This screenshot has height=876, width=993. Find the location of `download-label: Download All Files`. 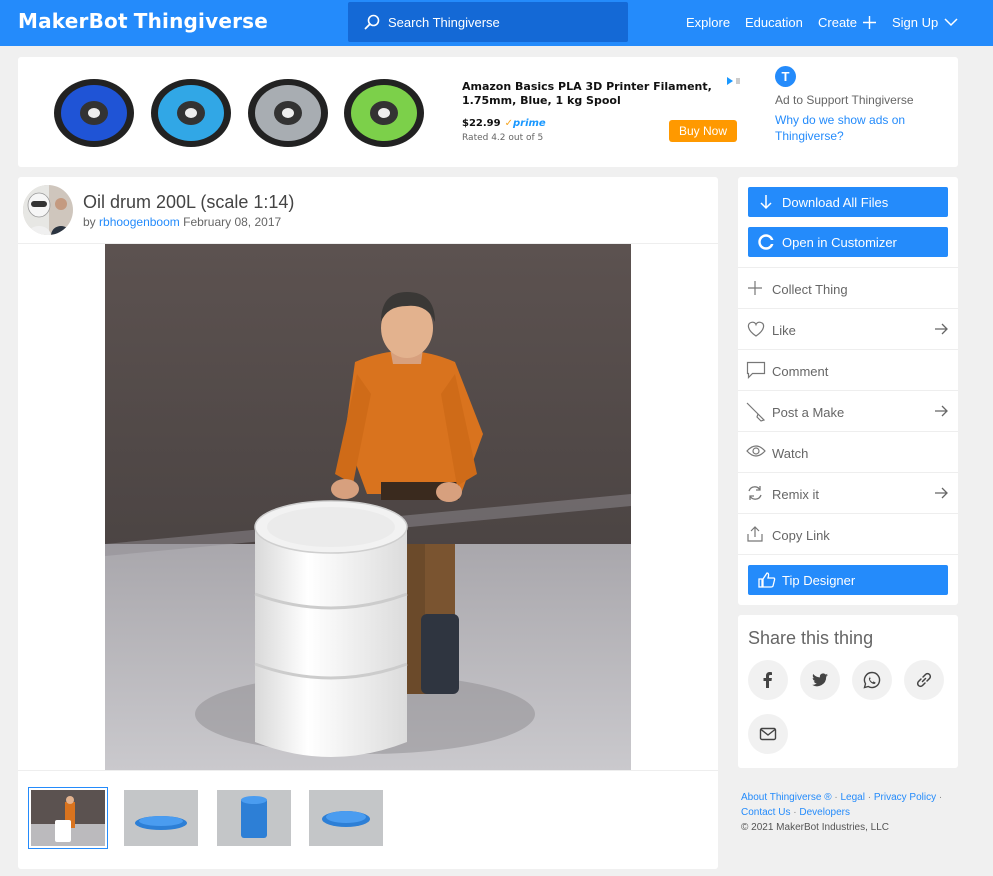

download-label: Download All Files is located at coordinates (835, 202).